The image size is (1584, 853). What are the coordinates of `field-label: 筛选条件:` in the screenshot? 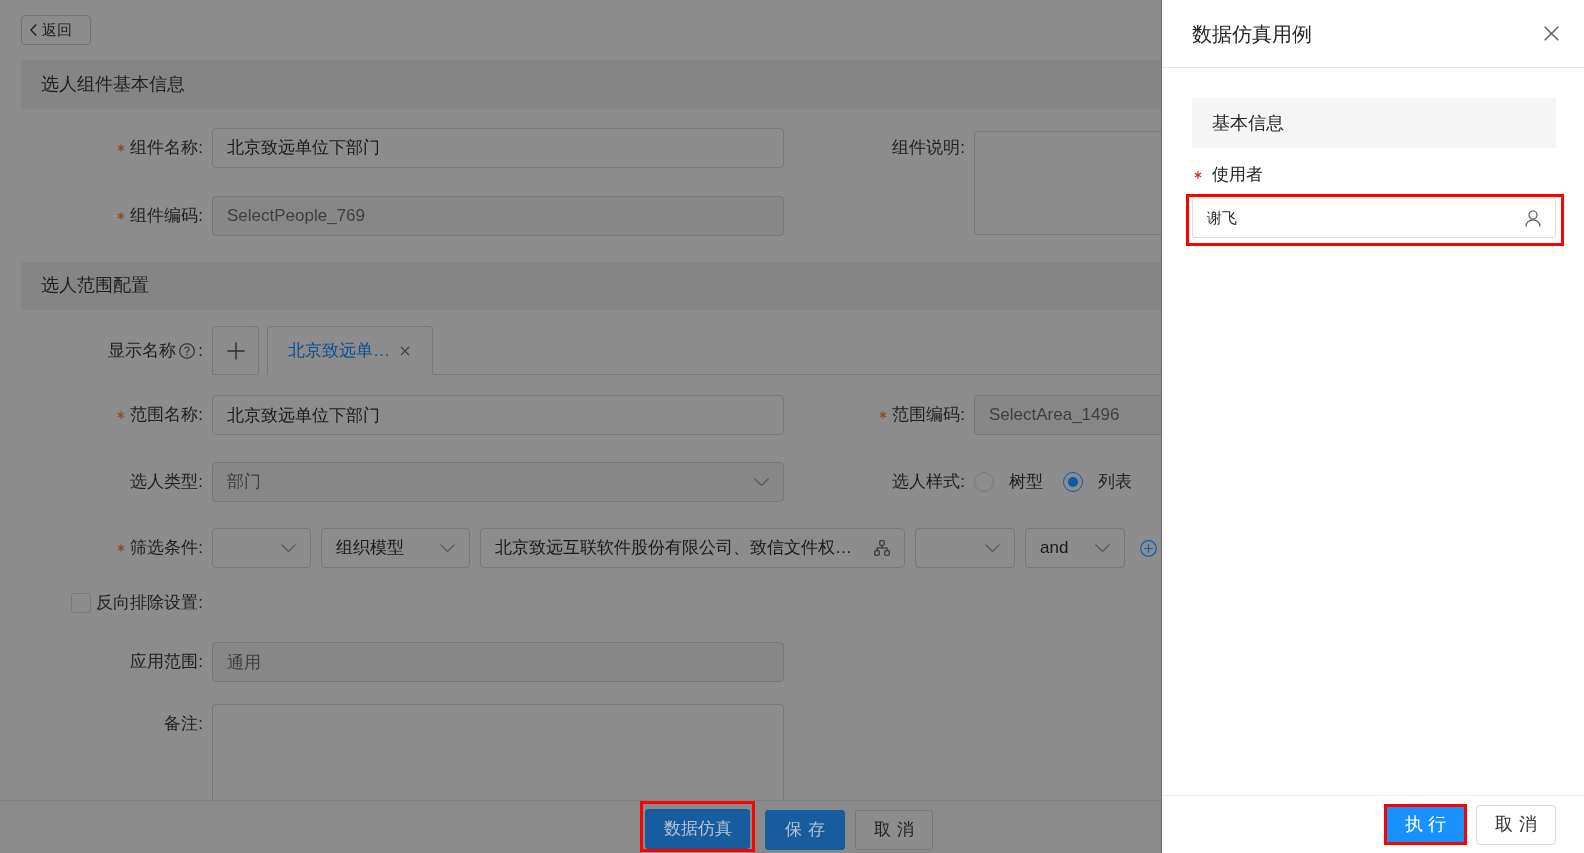 It's located at (166, 548).